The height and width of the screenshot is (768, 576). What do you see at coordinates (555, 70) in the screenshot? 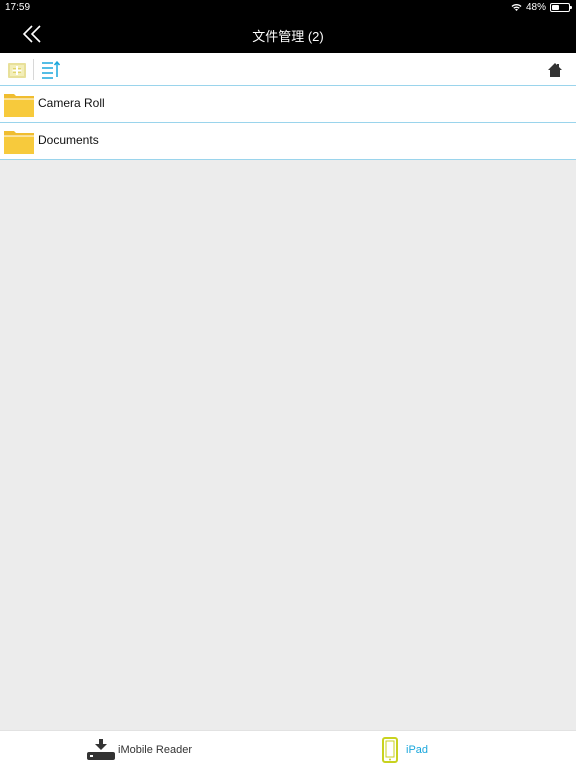
I see `home-icon` at bounding box center [555, 70].